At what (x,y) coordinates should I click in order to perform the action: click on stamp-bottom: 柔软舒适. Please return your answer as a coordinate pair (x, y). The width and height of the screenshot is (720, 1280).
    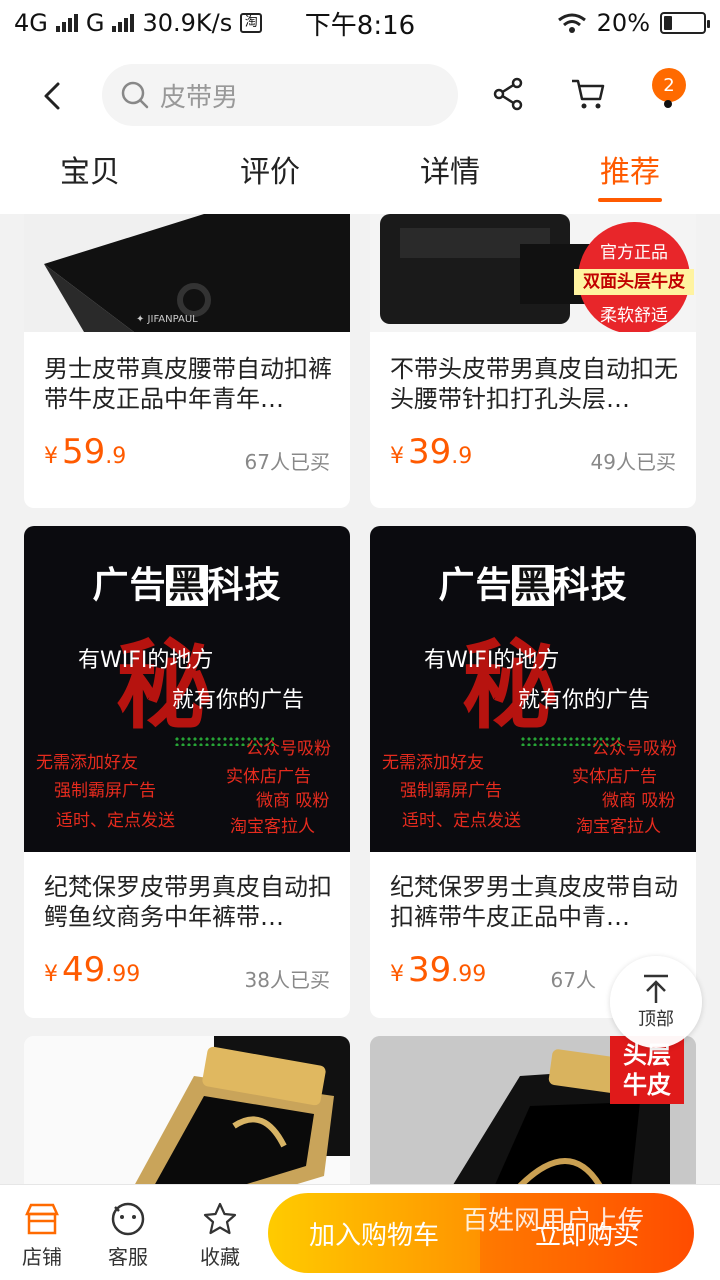
    Looking at the image, I should click on (634, 316).